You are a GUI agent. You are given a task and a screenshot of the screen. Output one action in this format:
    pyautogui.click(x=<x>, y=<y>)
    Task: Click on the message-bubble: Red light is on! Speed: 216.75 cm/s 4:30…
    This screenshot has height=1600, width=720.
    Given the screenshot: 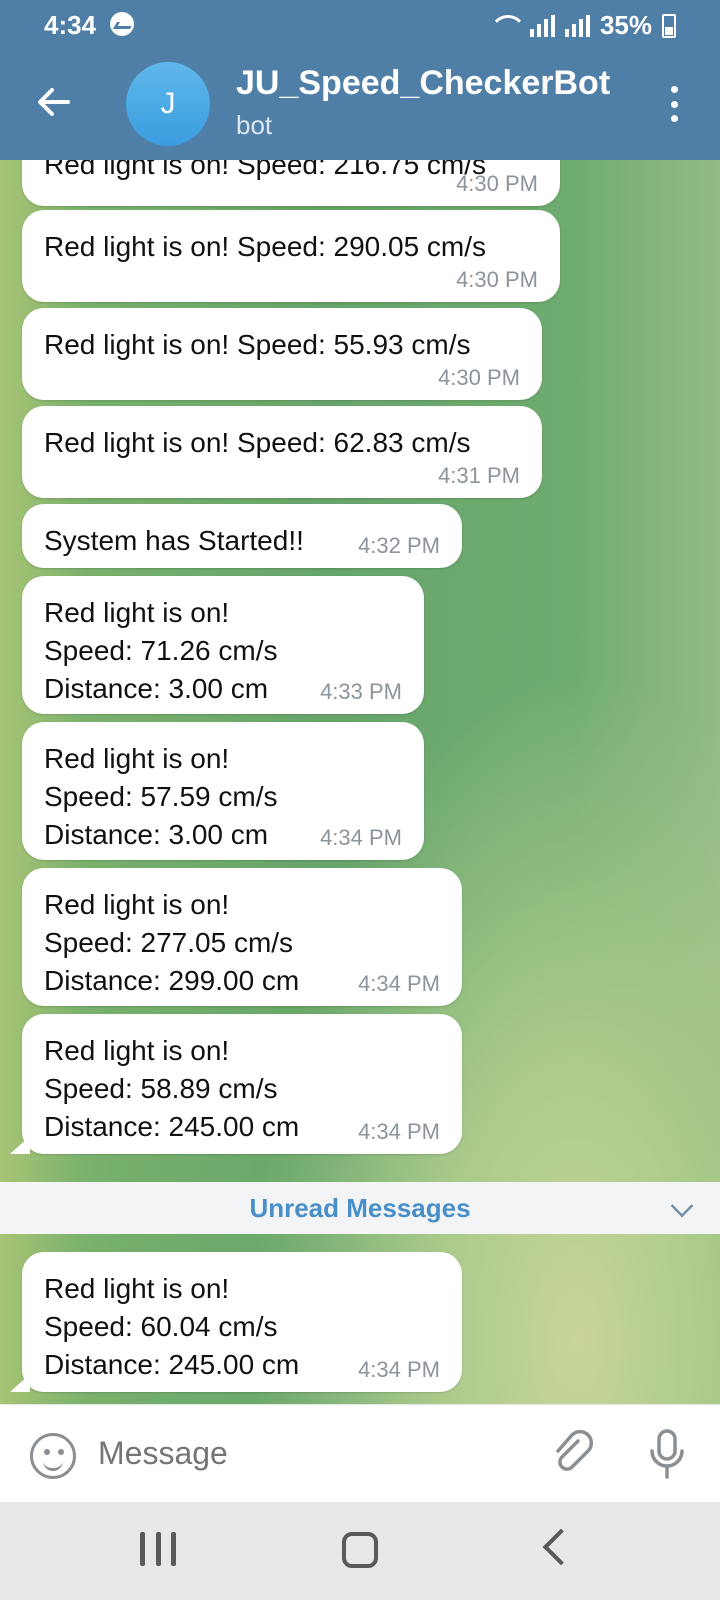 What is the action you would take?
    pyautogui.click(x=291, y=183)
    